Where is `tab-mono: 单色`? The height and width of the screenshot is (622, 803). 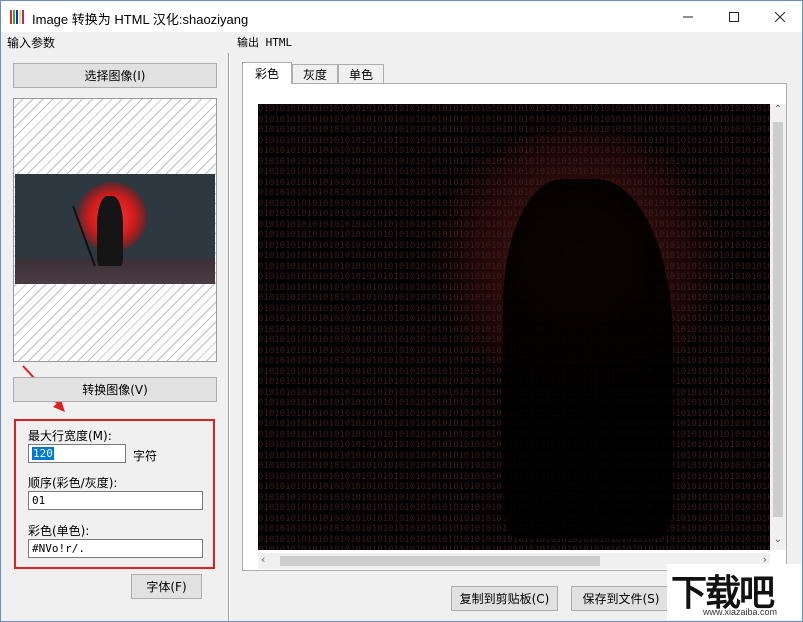 tab-mono: 单色 is located at coordinates (361, 74).